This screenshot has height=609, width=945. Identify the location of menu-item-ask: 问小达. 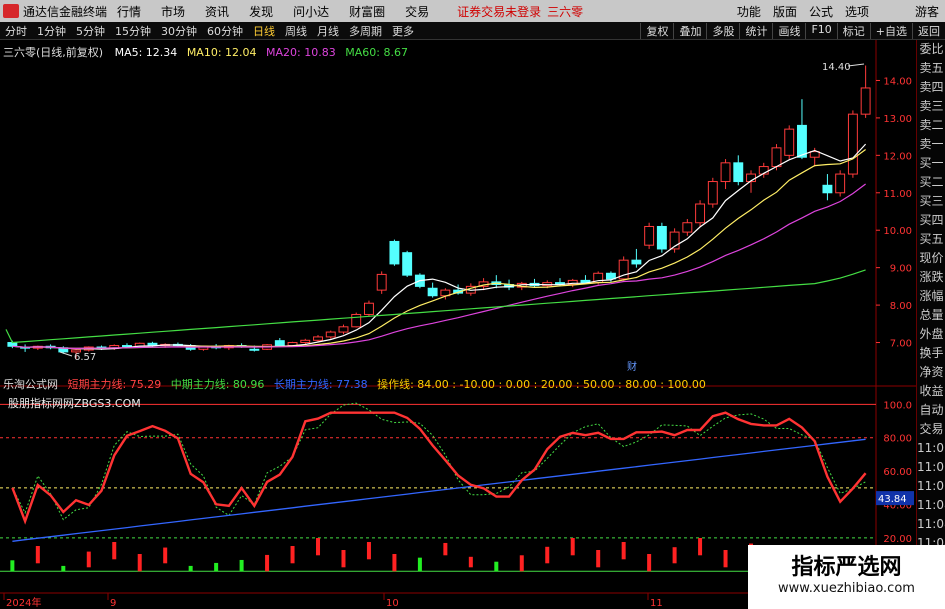
(311, 11).